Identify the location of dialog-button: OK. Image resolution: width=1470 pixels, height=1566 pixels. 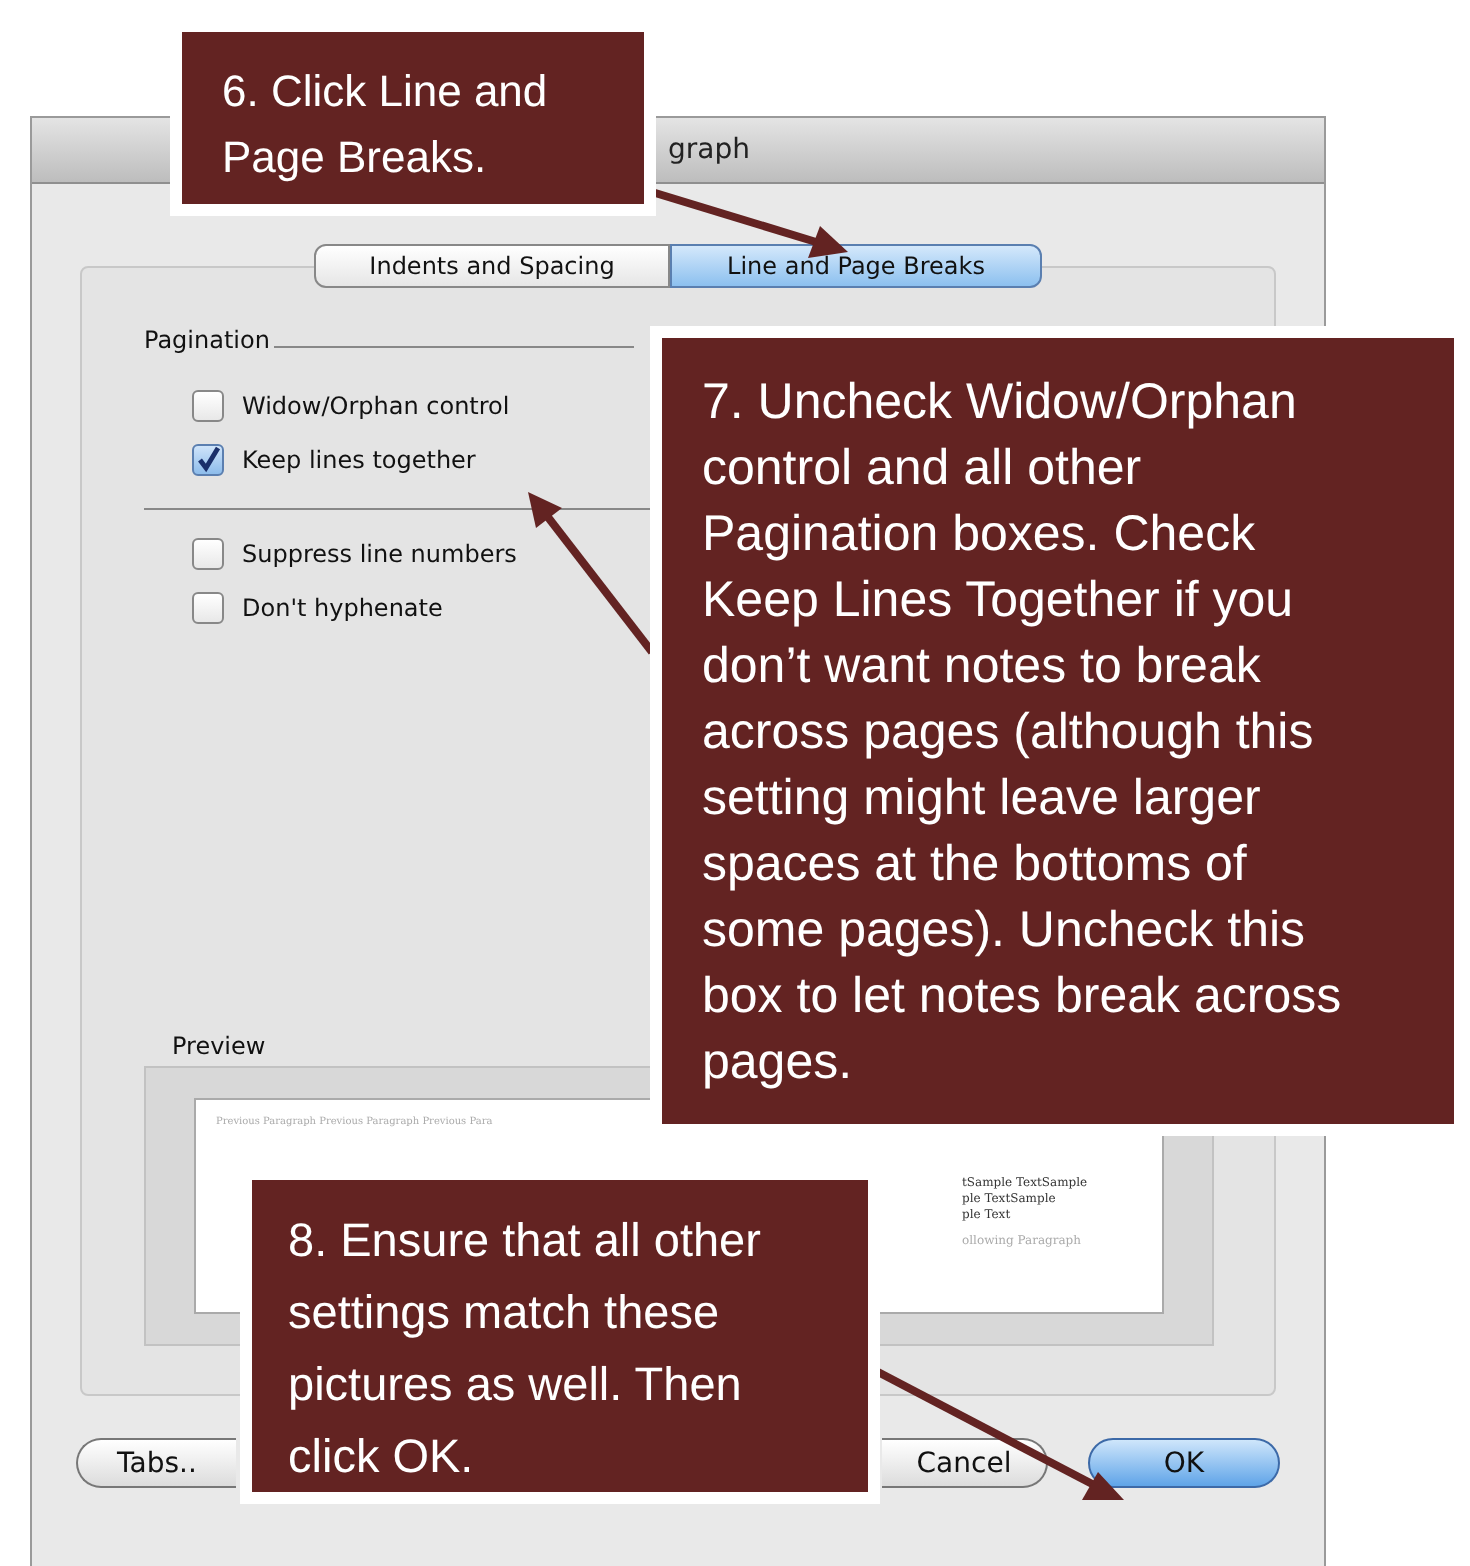
(1184, 1463).